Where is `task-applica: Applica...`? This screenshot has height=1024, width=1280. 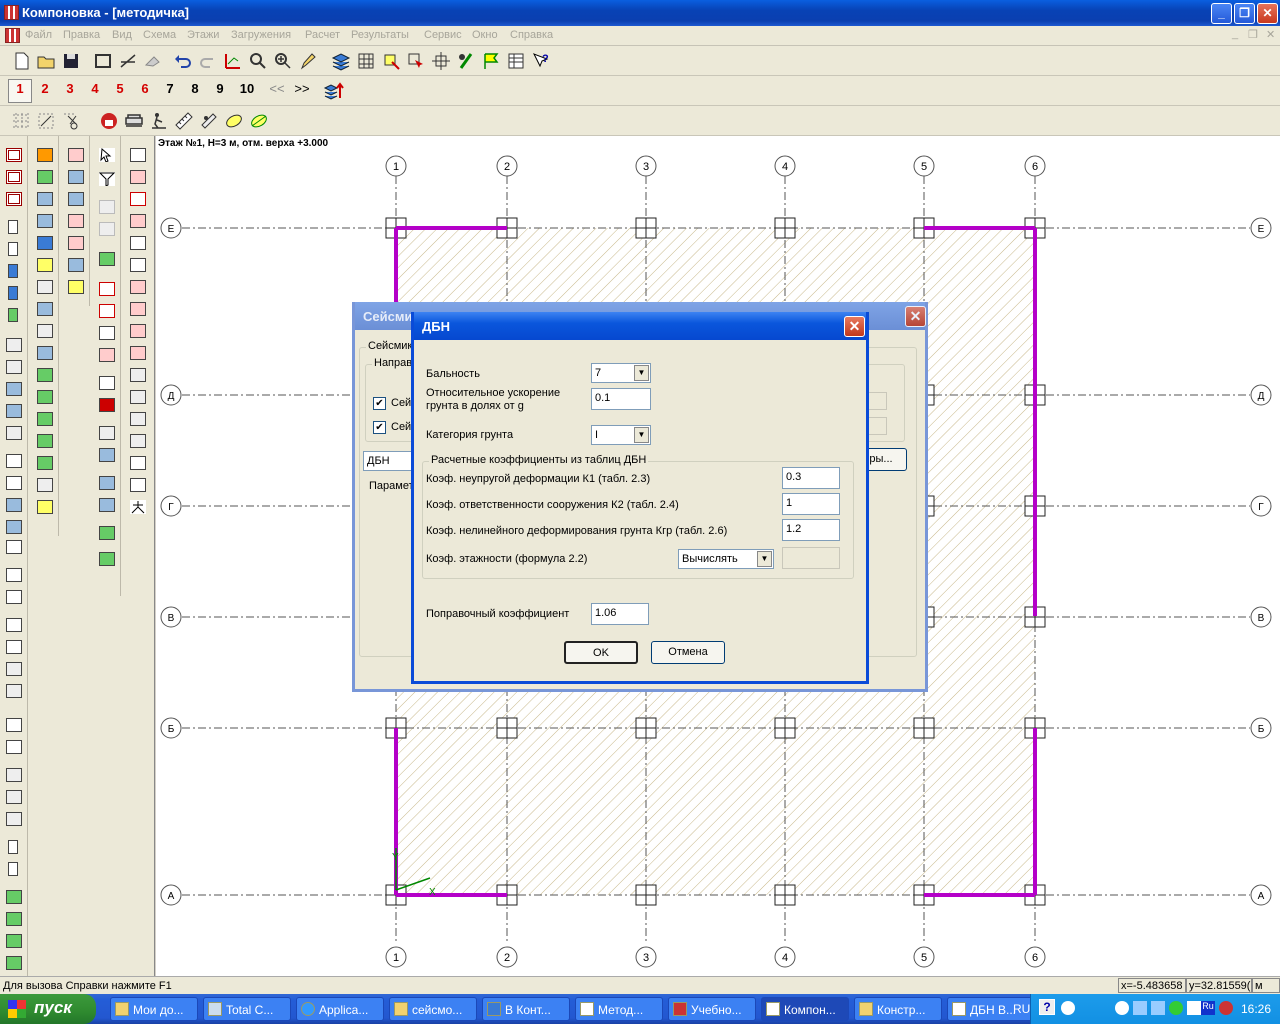 task-applica: Applica... is located at coordinates (340, 1009).